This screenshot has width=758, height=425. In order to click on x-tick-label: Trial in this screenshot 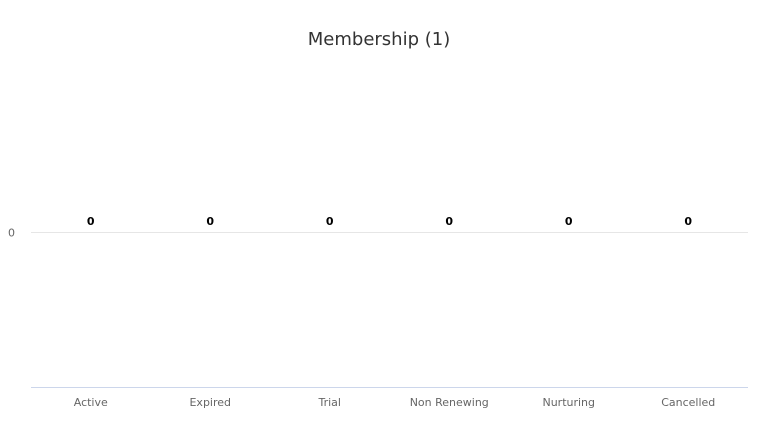, I will do `click(329, 402)`.